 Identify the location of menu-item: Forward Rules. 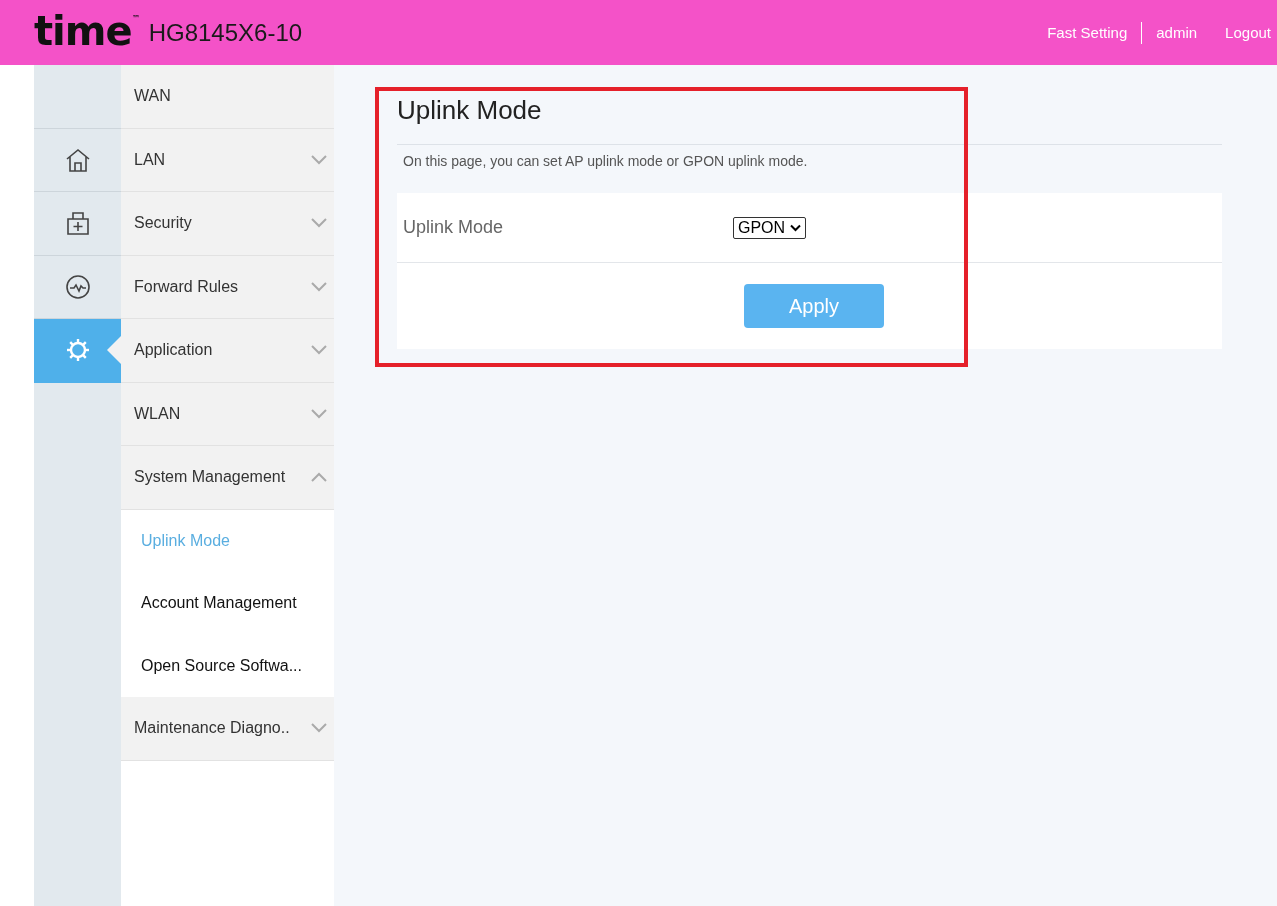
(227, 287).